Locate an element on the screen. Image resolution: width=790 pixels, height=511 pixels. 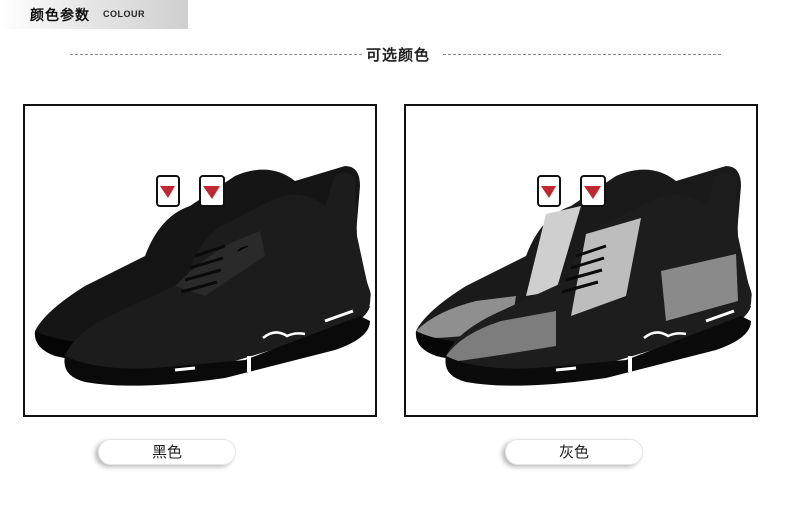
divider-left is located at coordinates (216, 54).